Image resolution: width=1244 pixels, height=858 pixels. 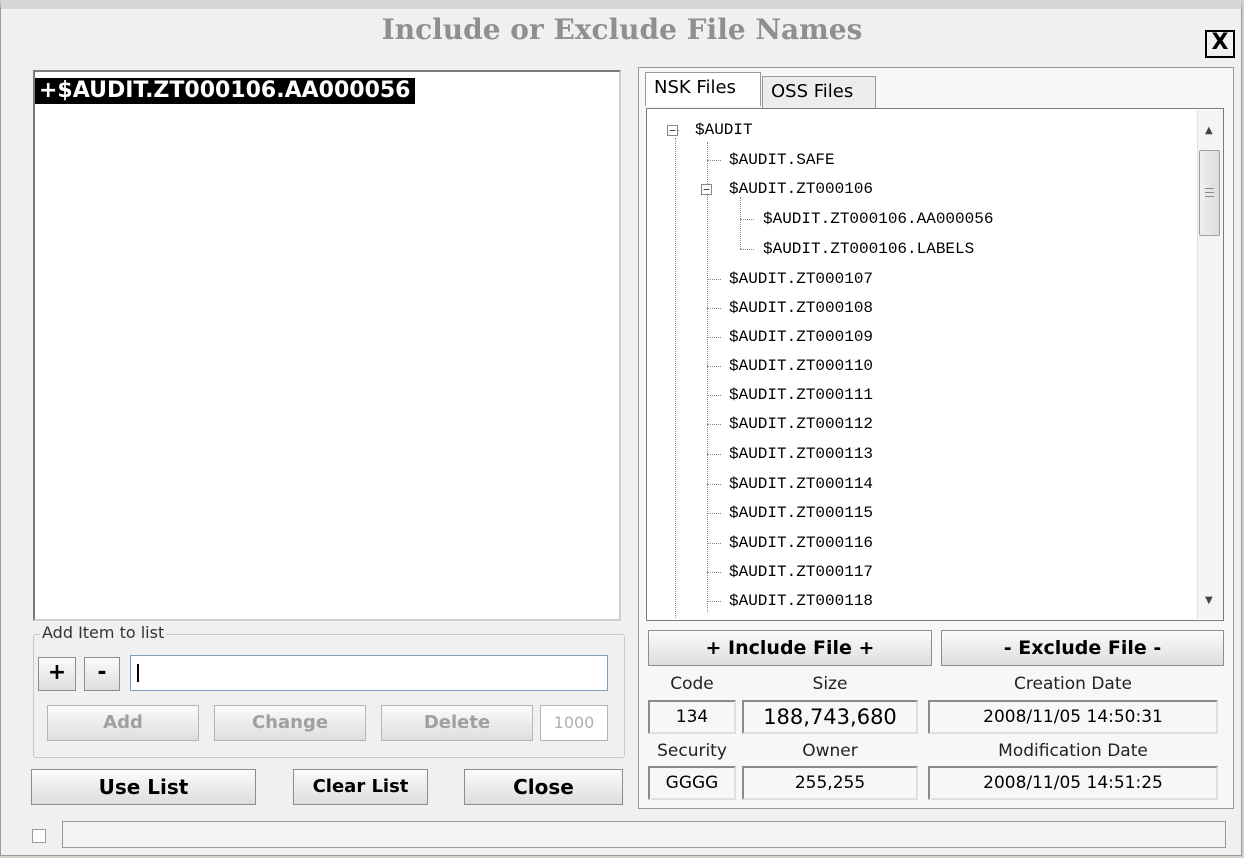 What do you see at coordinates (801, 454) in the screenshot?
I see `tree-node: $AUDIT.ZT000113` at bounding box center [801, 454].